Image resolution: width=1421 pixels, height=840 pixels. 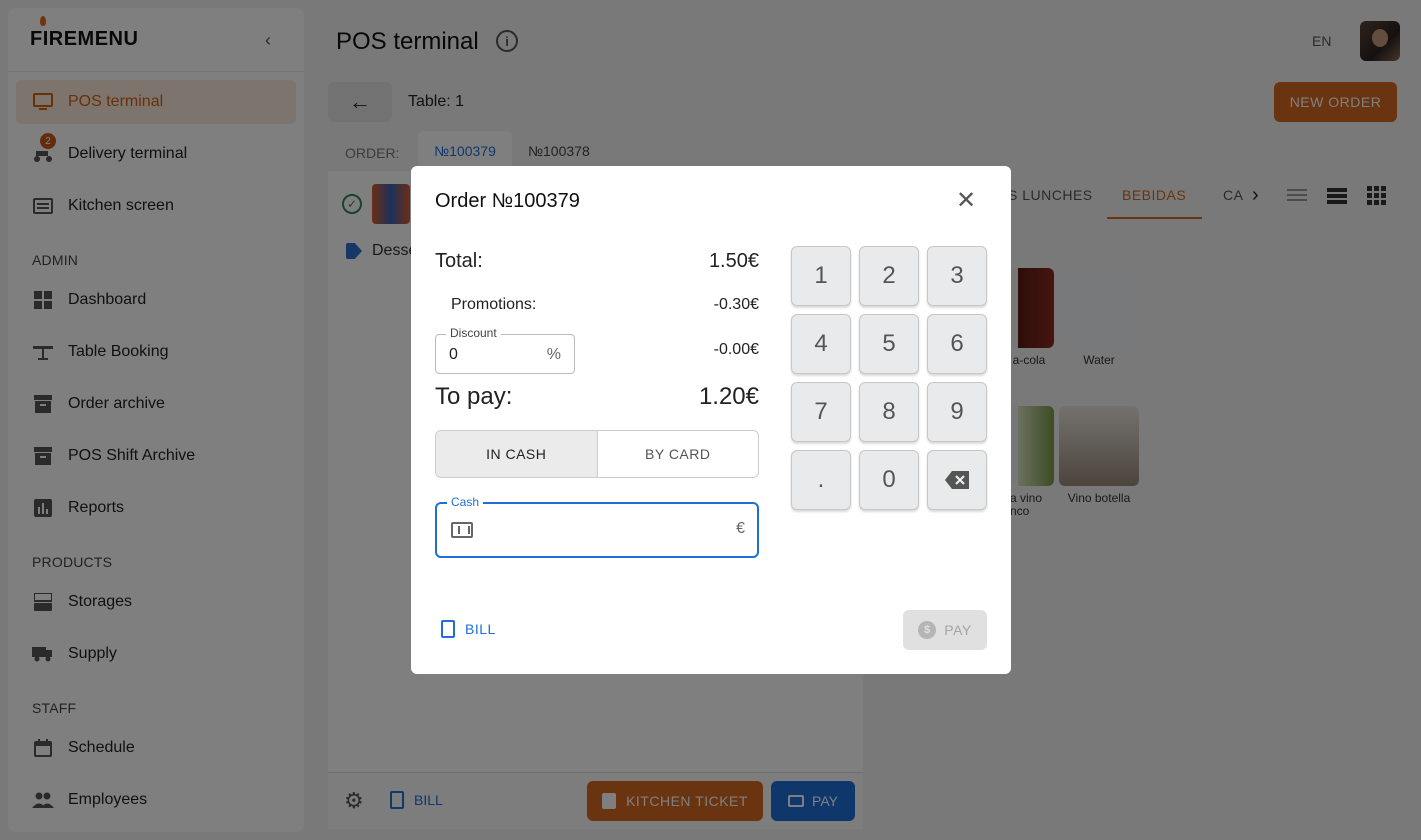 I want to click on keypad-8: 8, so click(x=889, y=412).